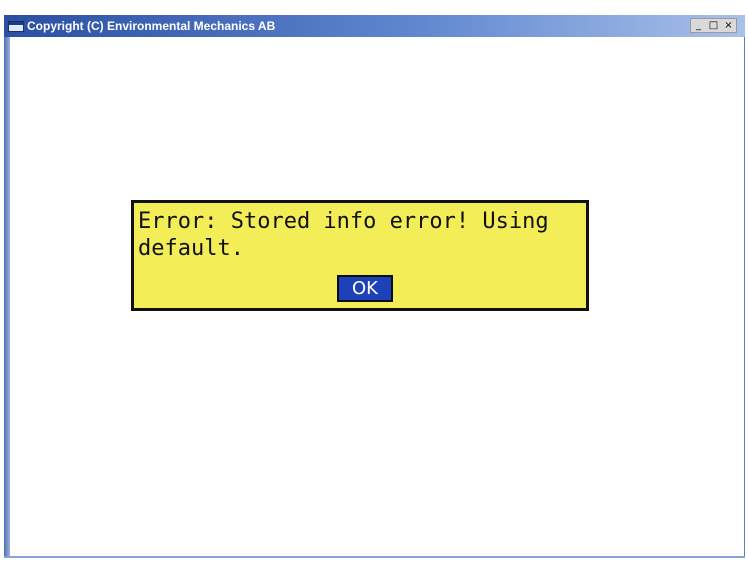 This screenshot has width=748, height=562. I want to click on error-message-line-2: default., so click(191, 248).